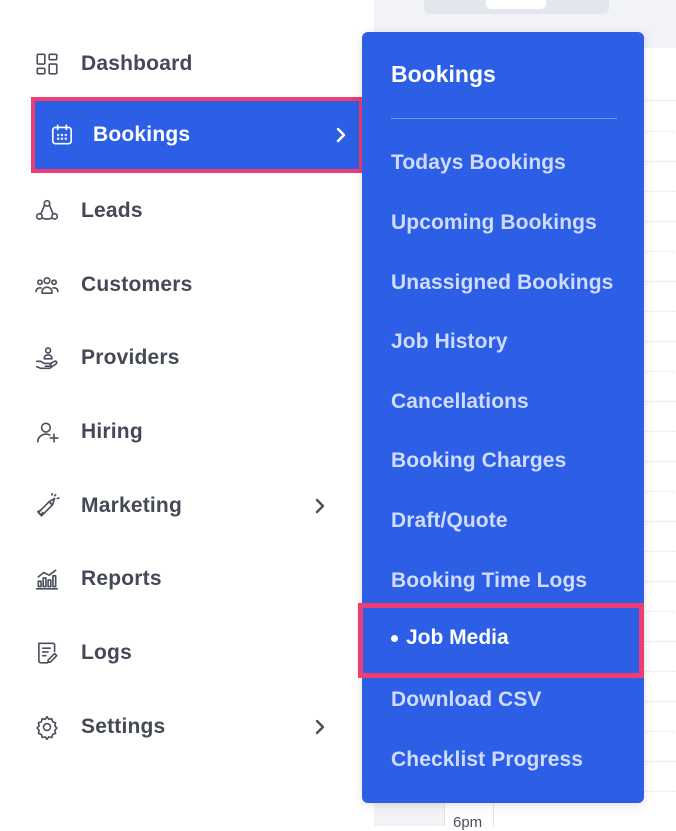 This screenshot has height=831, width=676. Describe the element at coordinates (494, 223) in the screenshot. I see `submenu-item-upcoming-bookings: Upcoming Bookings` at that location.